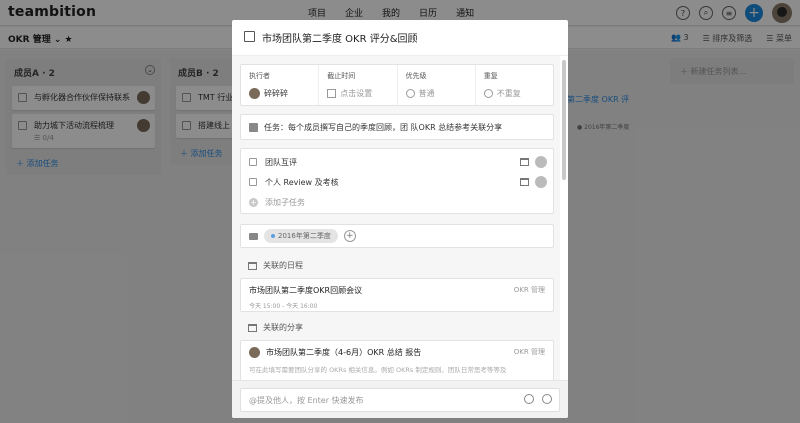  Describe the element at coordinates (283, 327) in the screenshot. I see `linked-shares-title: 关联的分享` at that location.